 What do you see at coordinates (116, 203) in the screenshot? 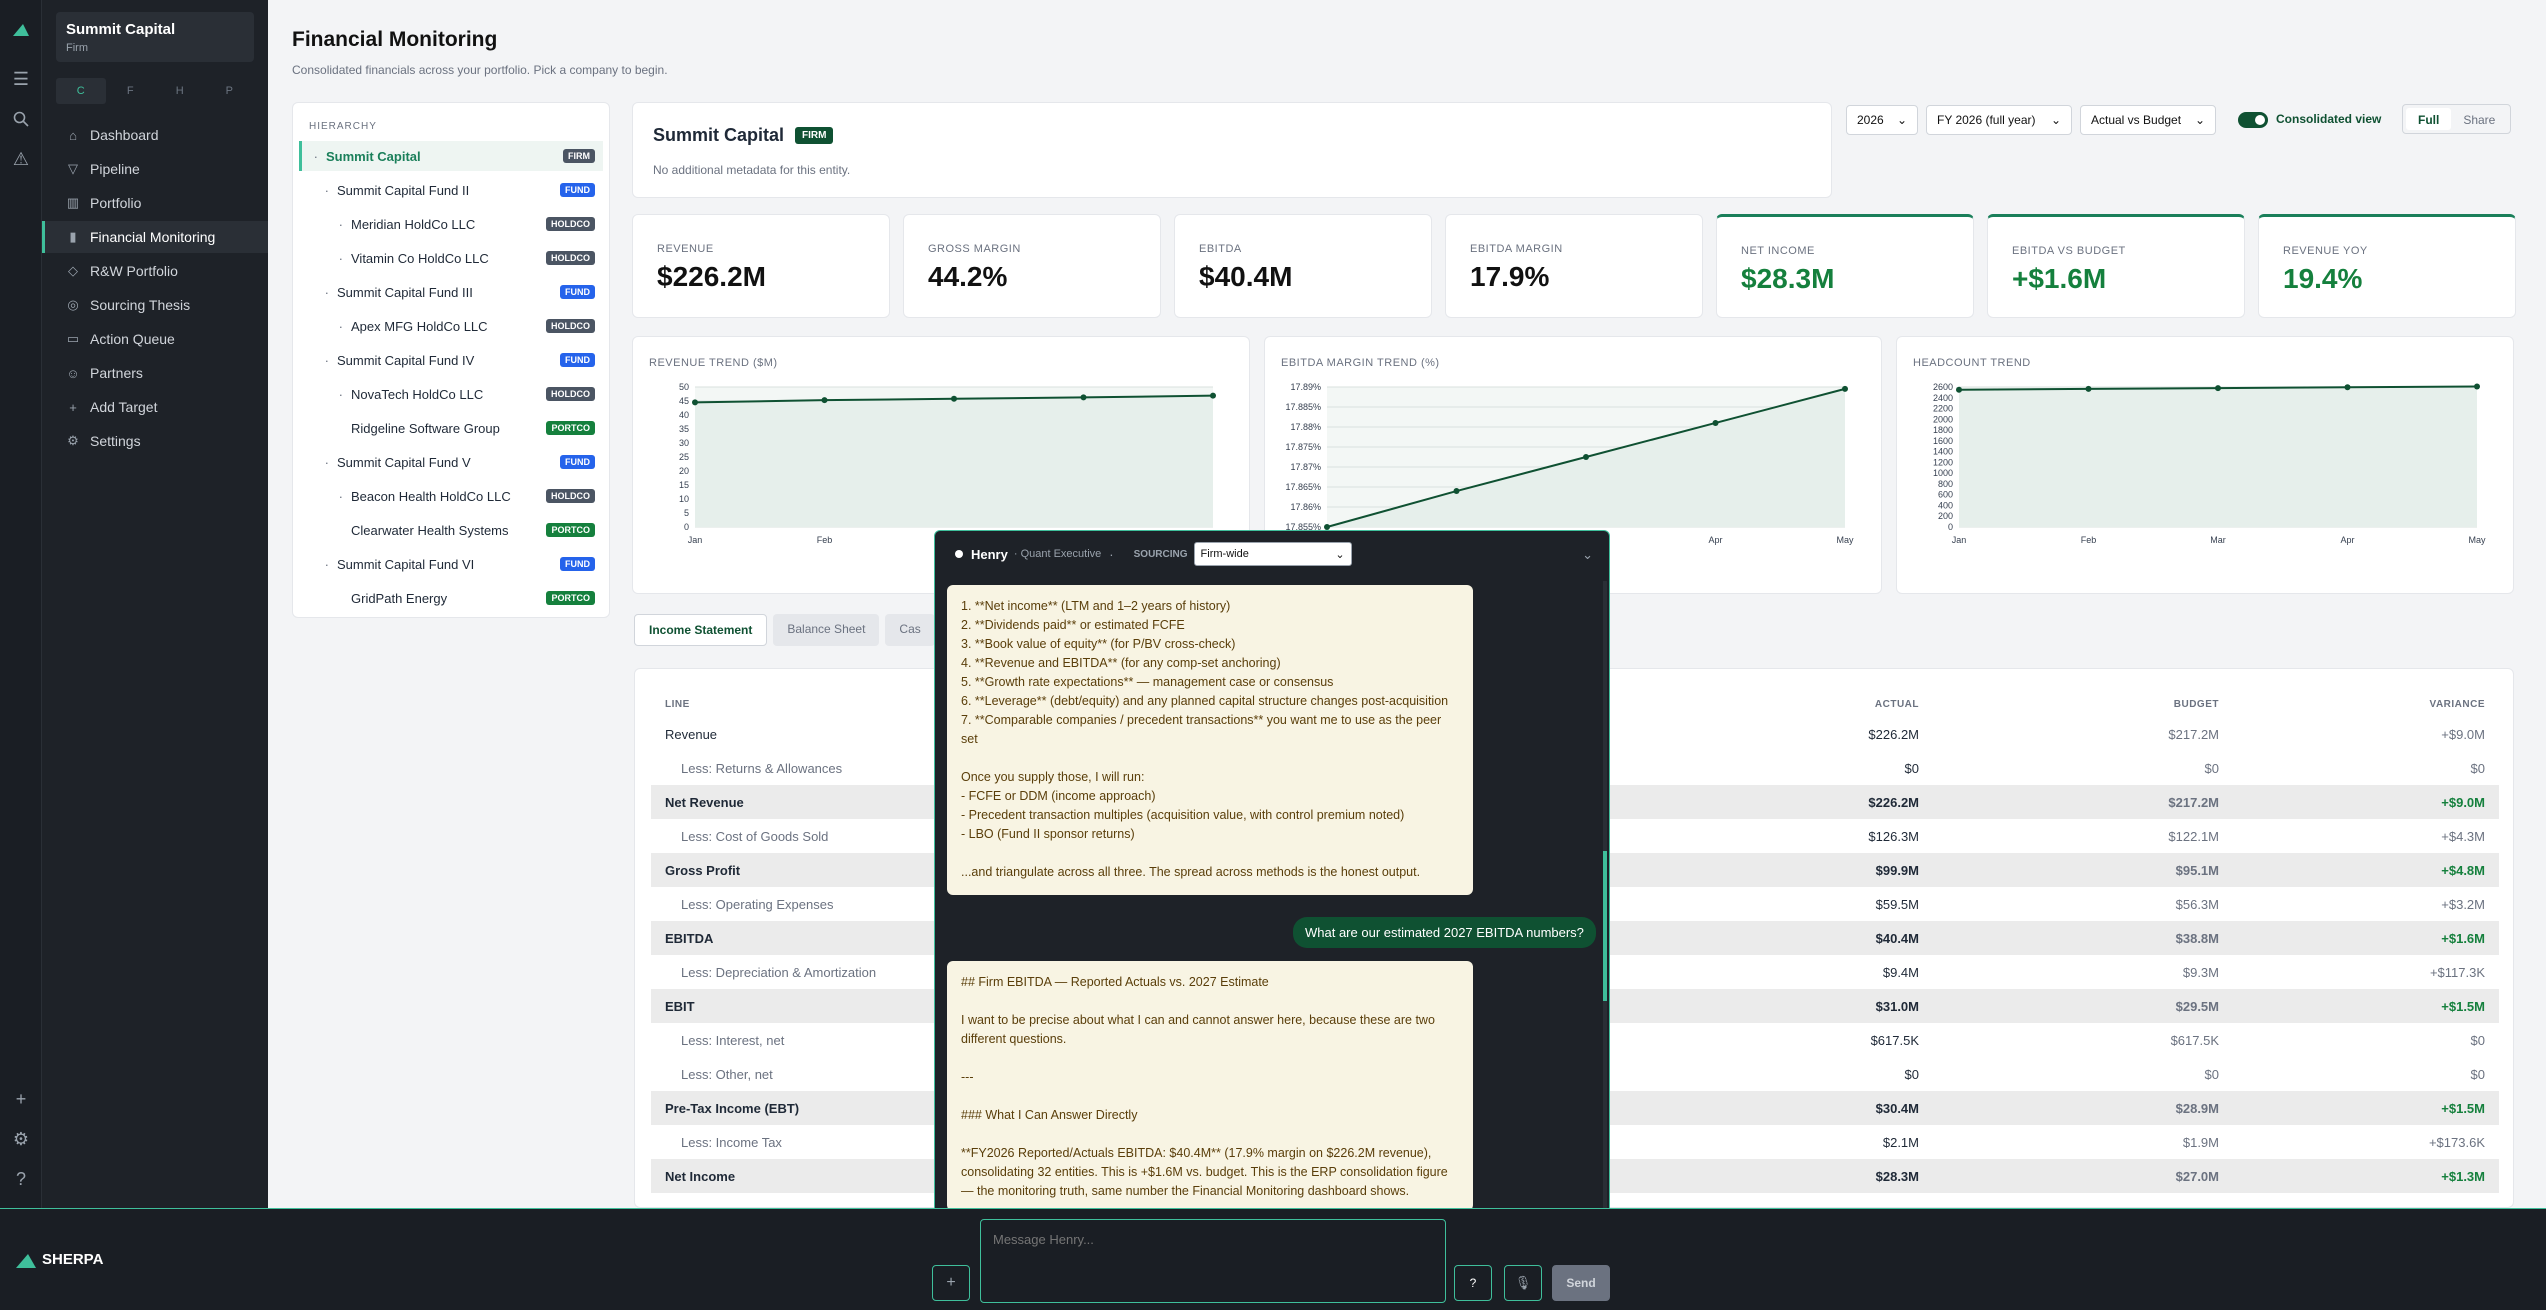
I see `nav-label: Portfolio` at bounding box center [116, 203].